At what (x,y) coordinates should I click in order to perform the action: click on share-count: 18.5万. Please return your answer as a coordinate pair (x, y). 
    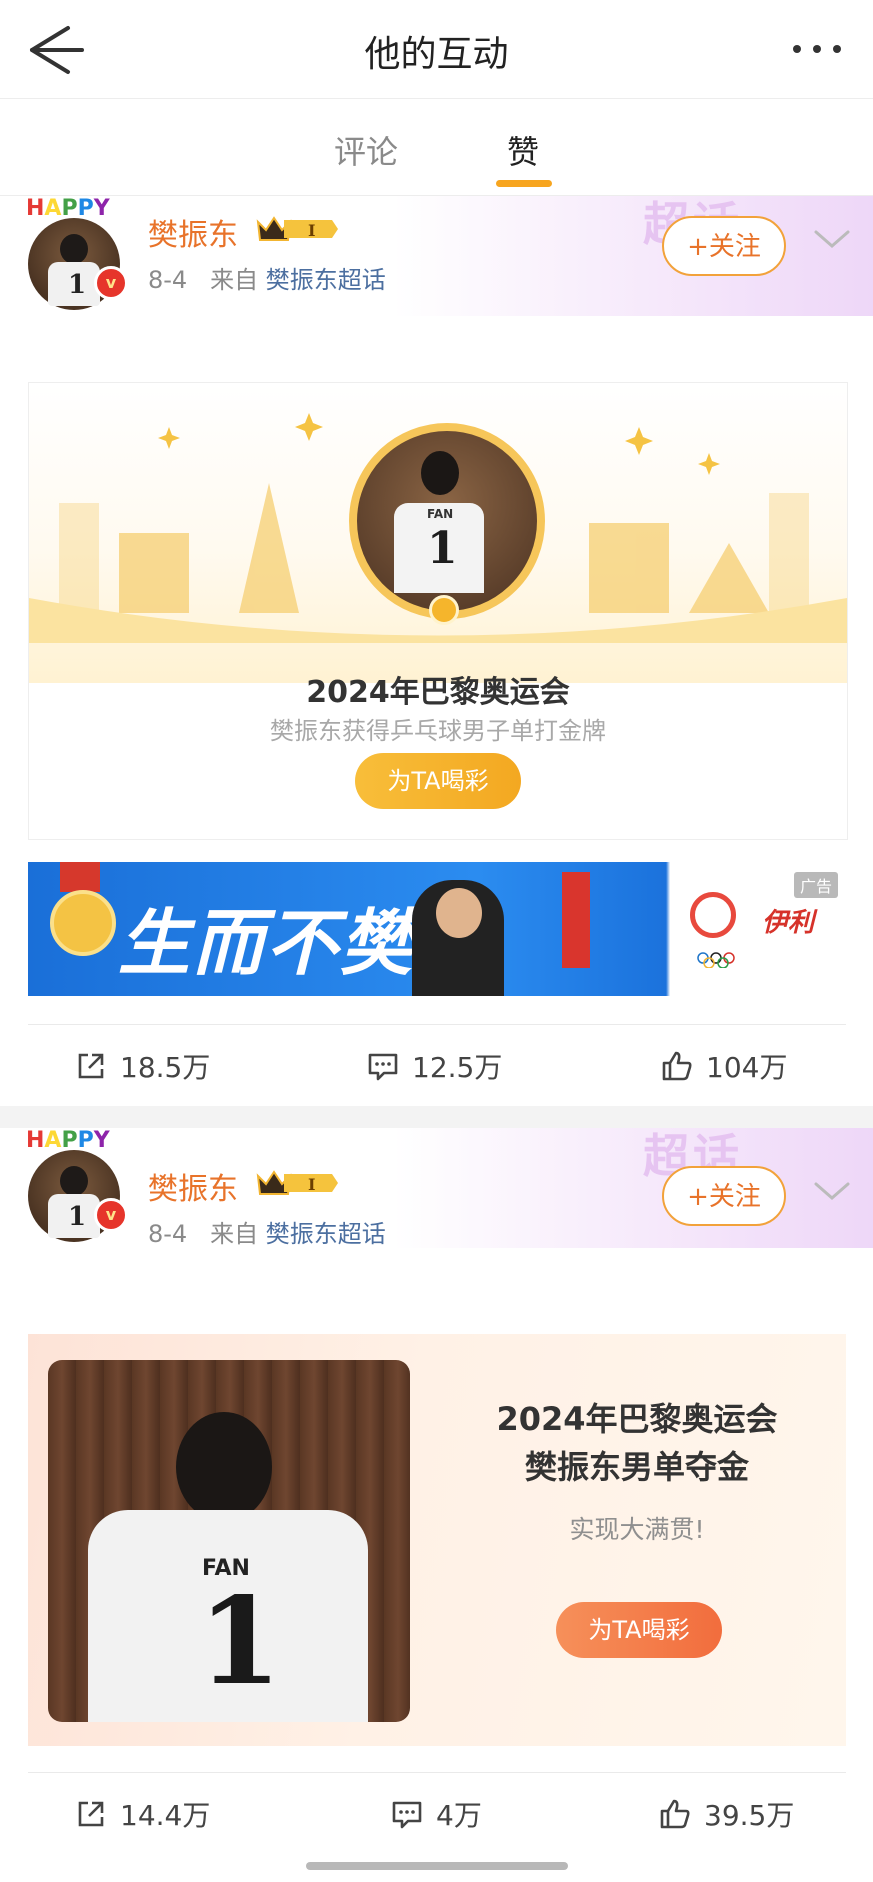
    Looking at the image, I should click on (165, 1067).